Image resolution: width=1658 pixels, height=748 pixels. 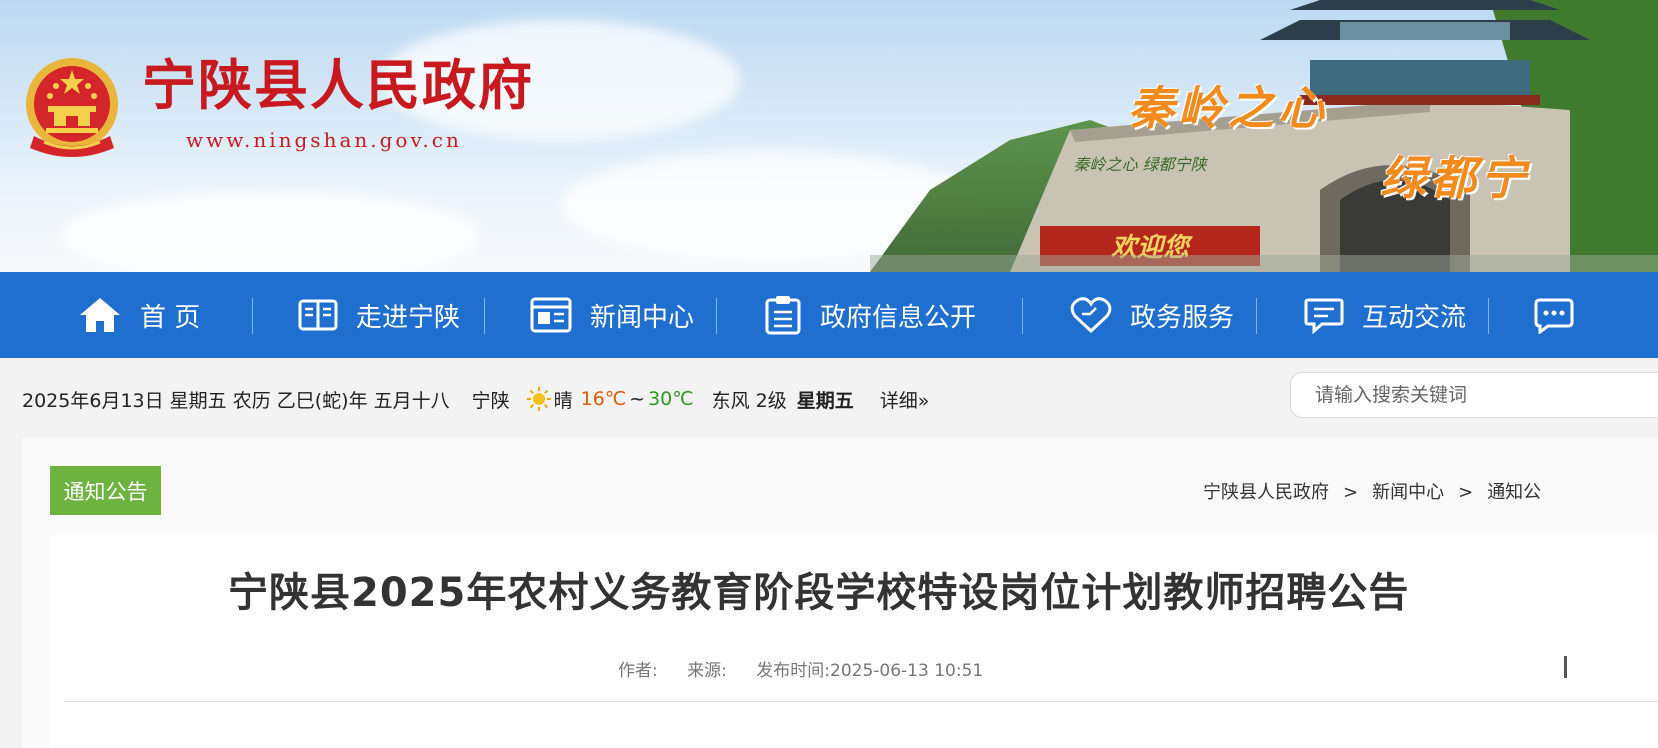 What do you see at coordinates (642, 317) in the screenshot?
I see `nav-item-label: 新闻中心` at bounding box center [642, 317].